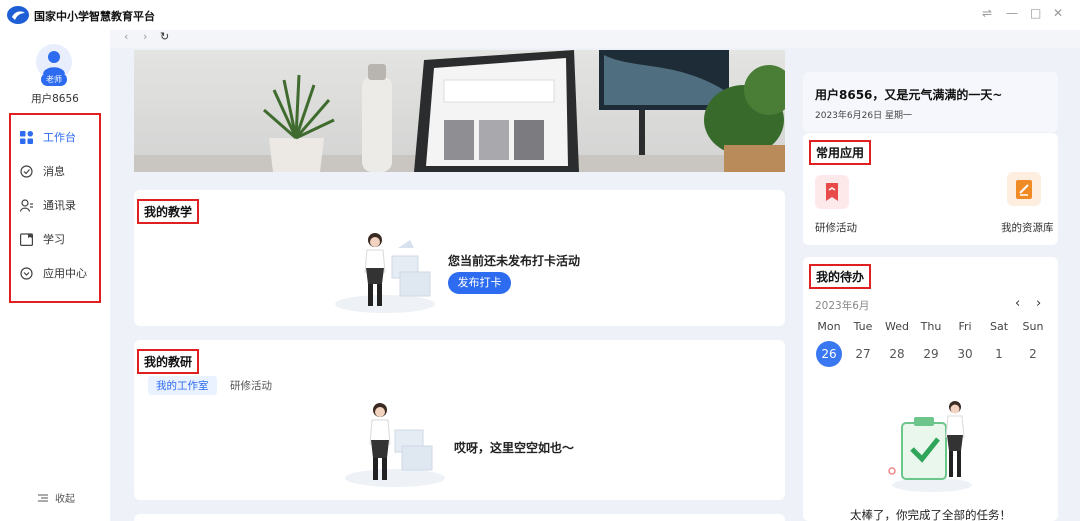 This screenshot has width=1080, height=521. I want to click on refresh-icon: ↻, so click(164, 36).